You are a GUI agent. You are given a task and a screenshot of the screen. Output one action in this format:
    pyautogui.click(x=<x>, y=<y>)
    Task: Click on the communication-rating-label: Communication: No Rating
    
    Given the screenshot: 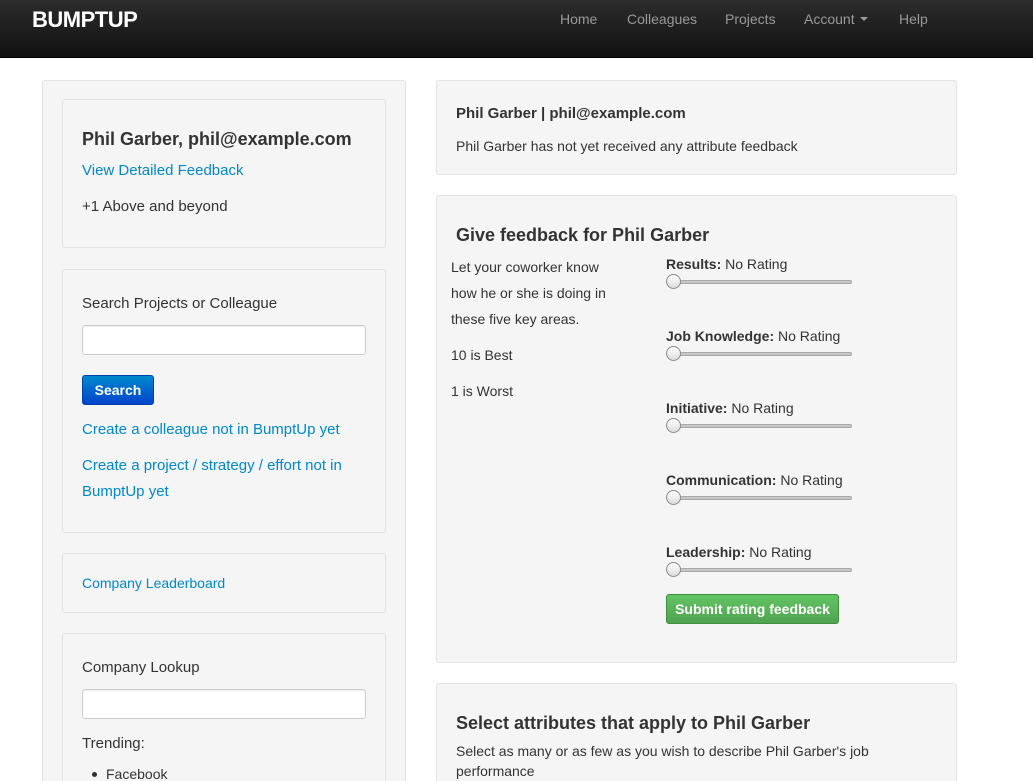 What is the action you would take?
    pyautogui.click(x=754, y=480)
    